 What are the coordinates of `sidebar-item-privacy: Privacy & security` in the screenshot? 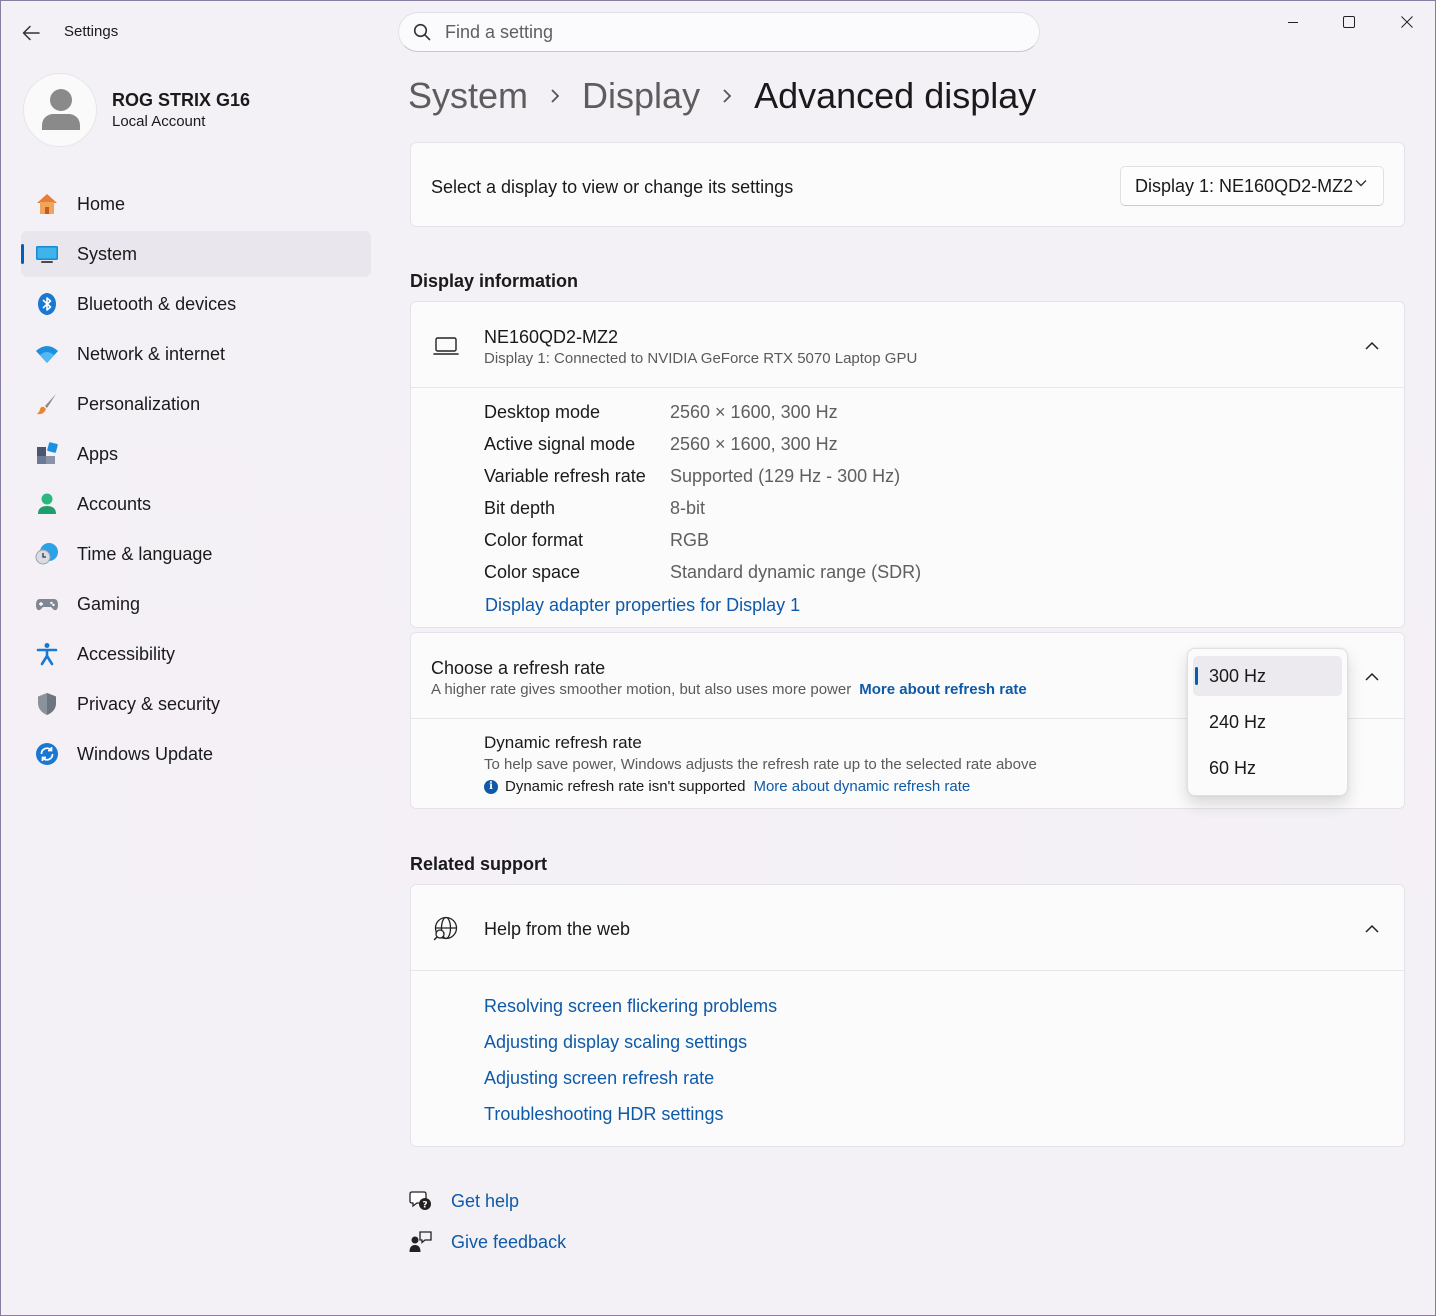 It's located at (196, 704).